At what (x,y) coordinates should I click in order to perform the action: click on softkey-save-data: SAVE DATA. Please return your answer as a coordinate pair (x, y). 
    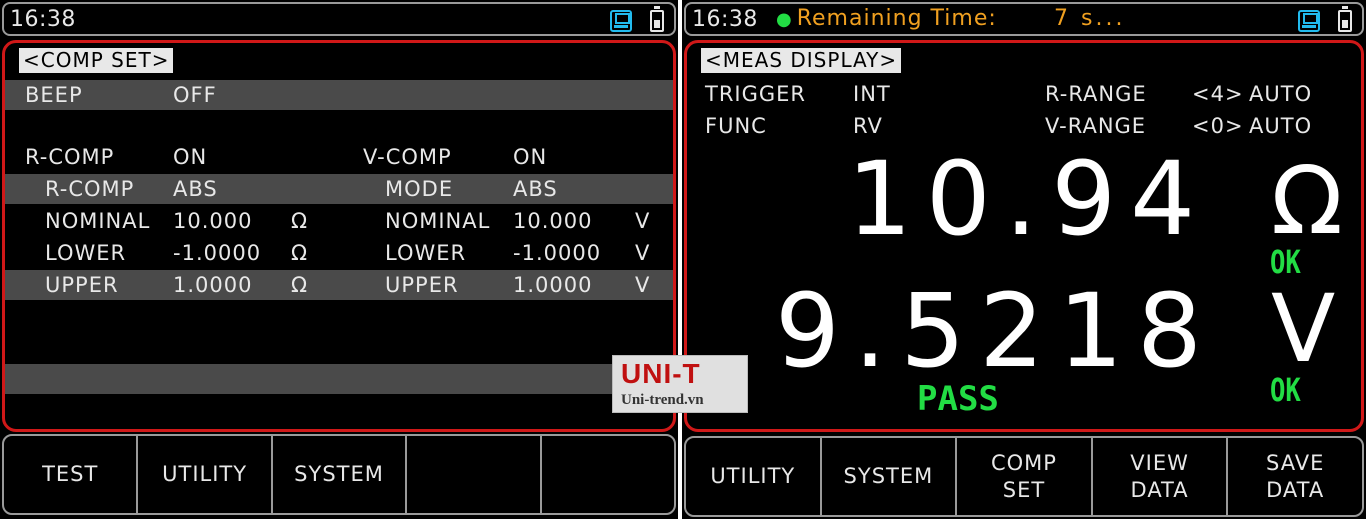
    Looking at the image, I should click on (1295, 476).